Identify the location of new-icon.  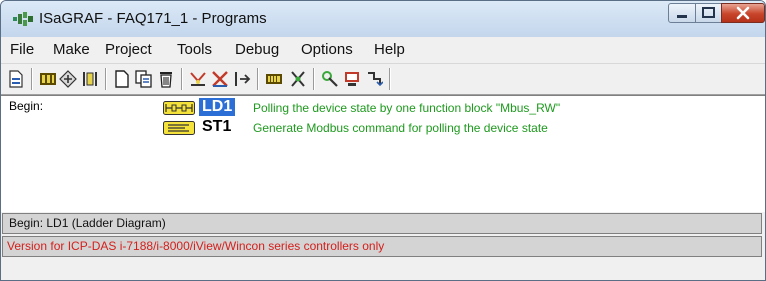
(122, 79).